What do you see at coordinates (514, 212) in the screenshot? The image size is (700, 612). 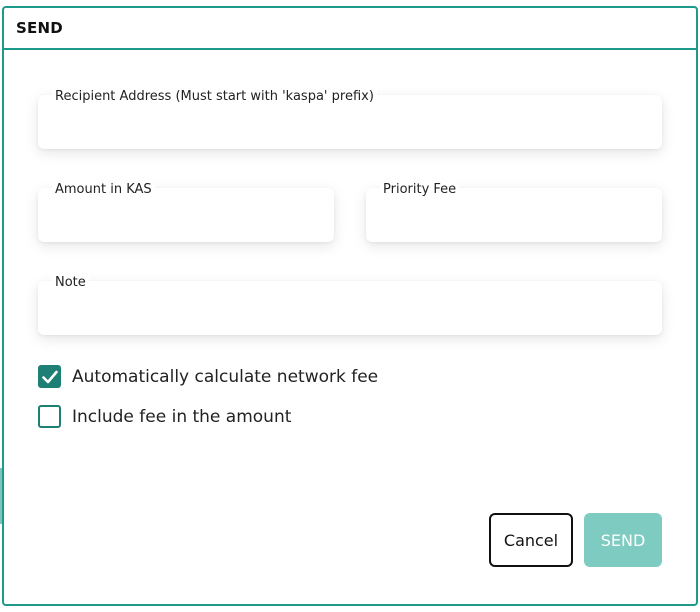 I see `priority-fee-field: Priority Fee` at bounding box center [514, 212].